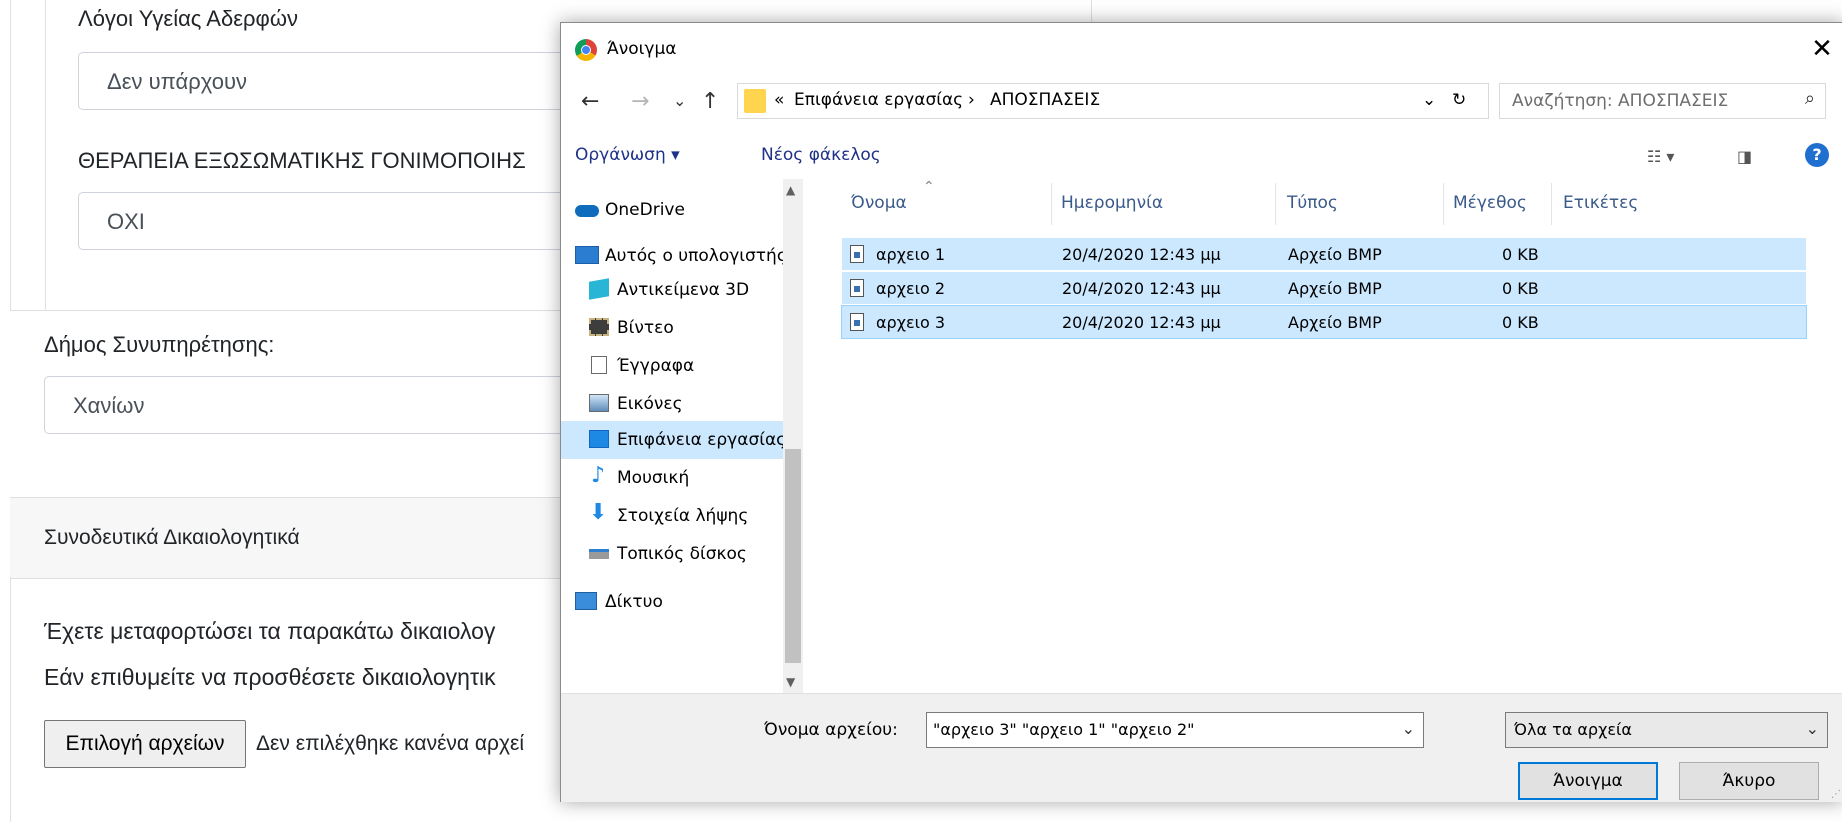  Describe the element at coordinates (599, 327) in the screenshot. I see `film-icon` at that location.